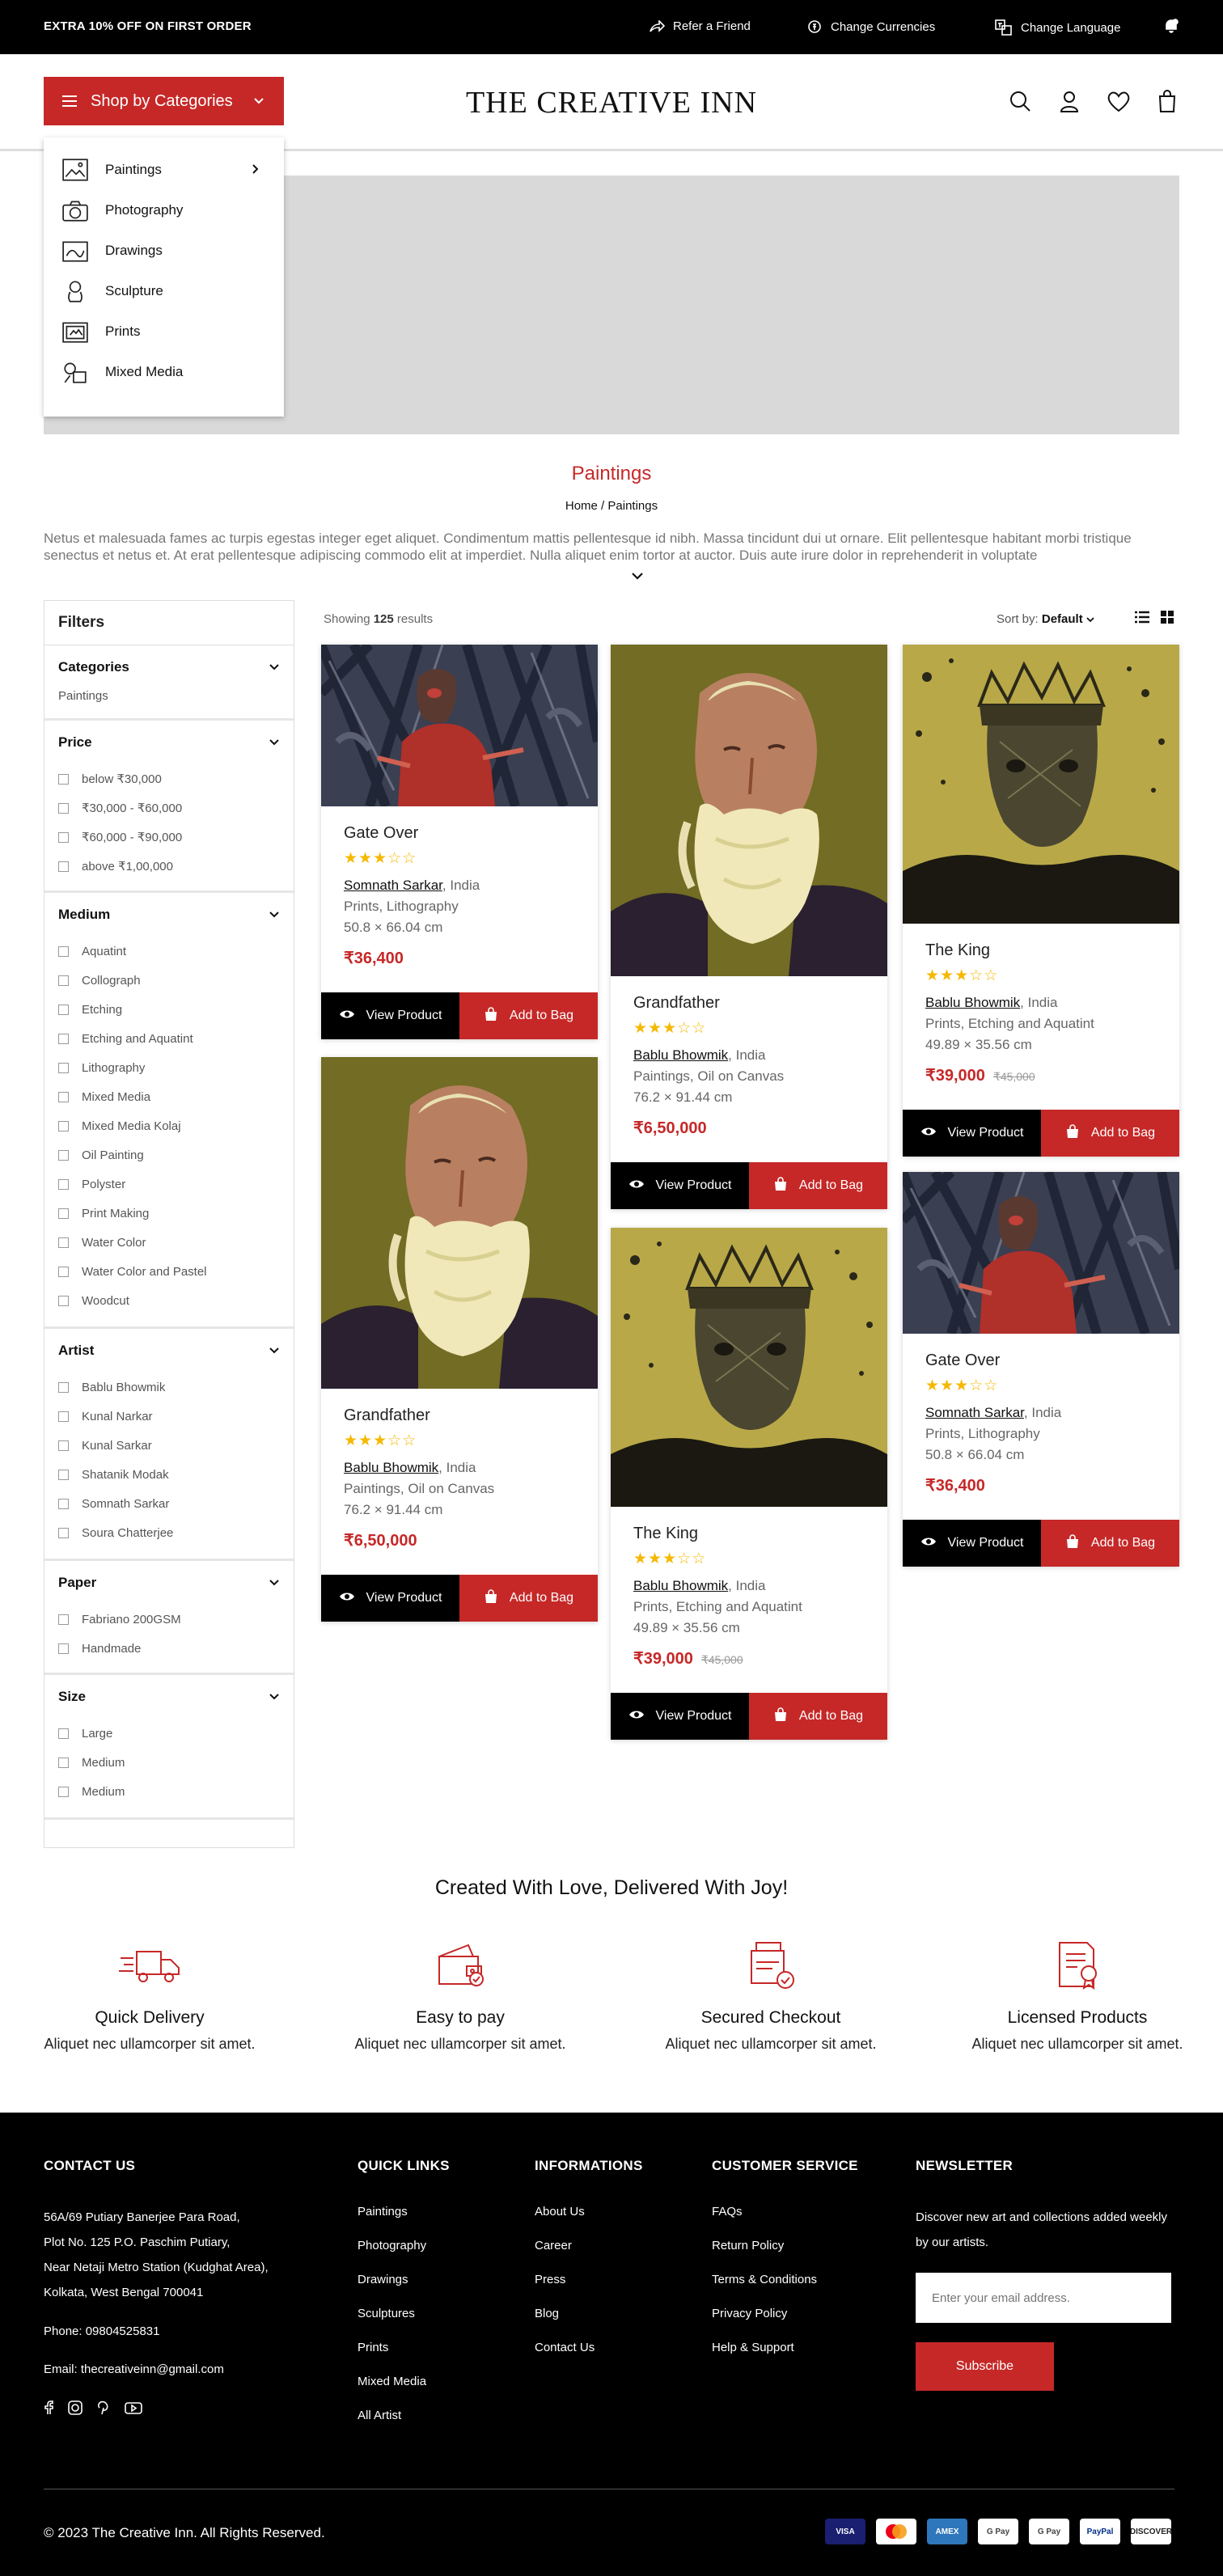  Describe the element at coordinates (169, 867) in the screenshot. I see `filter-option: above ₹1,00,000` at that location.